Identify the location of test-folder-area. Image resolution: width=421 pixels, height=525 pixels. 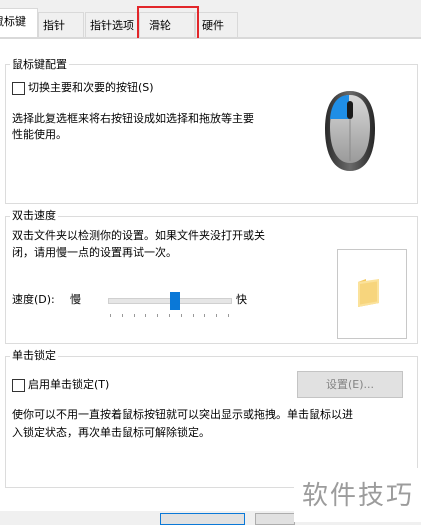
(372, 294).